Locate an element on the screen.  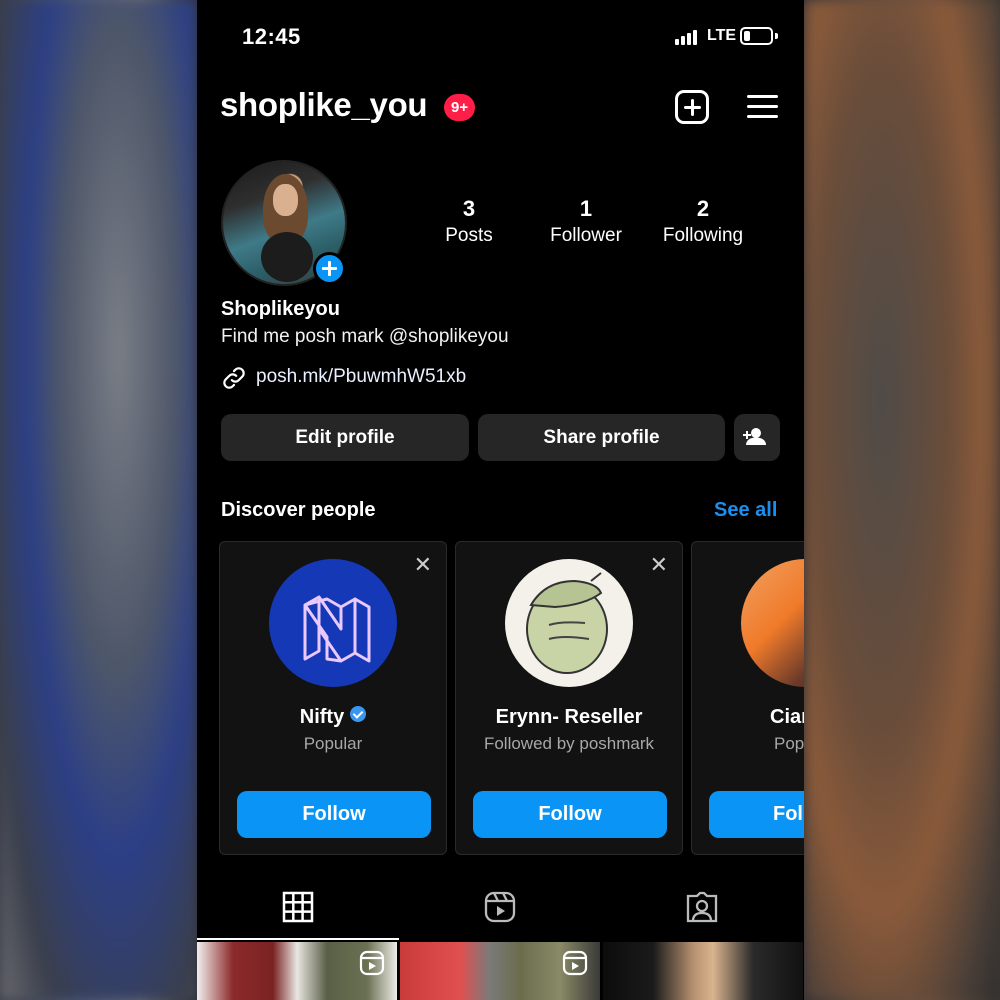
bio-text: Find me posh mark @shoplikeyou is located at coordinates (365, 336).